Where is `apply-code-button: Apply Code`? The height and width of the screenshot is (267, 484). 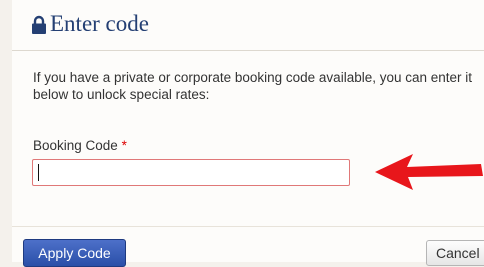 apply-code-button: Apply Code is located at coordinates (74, 253).